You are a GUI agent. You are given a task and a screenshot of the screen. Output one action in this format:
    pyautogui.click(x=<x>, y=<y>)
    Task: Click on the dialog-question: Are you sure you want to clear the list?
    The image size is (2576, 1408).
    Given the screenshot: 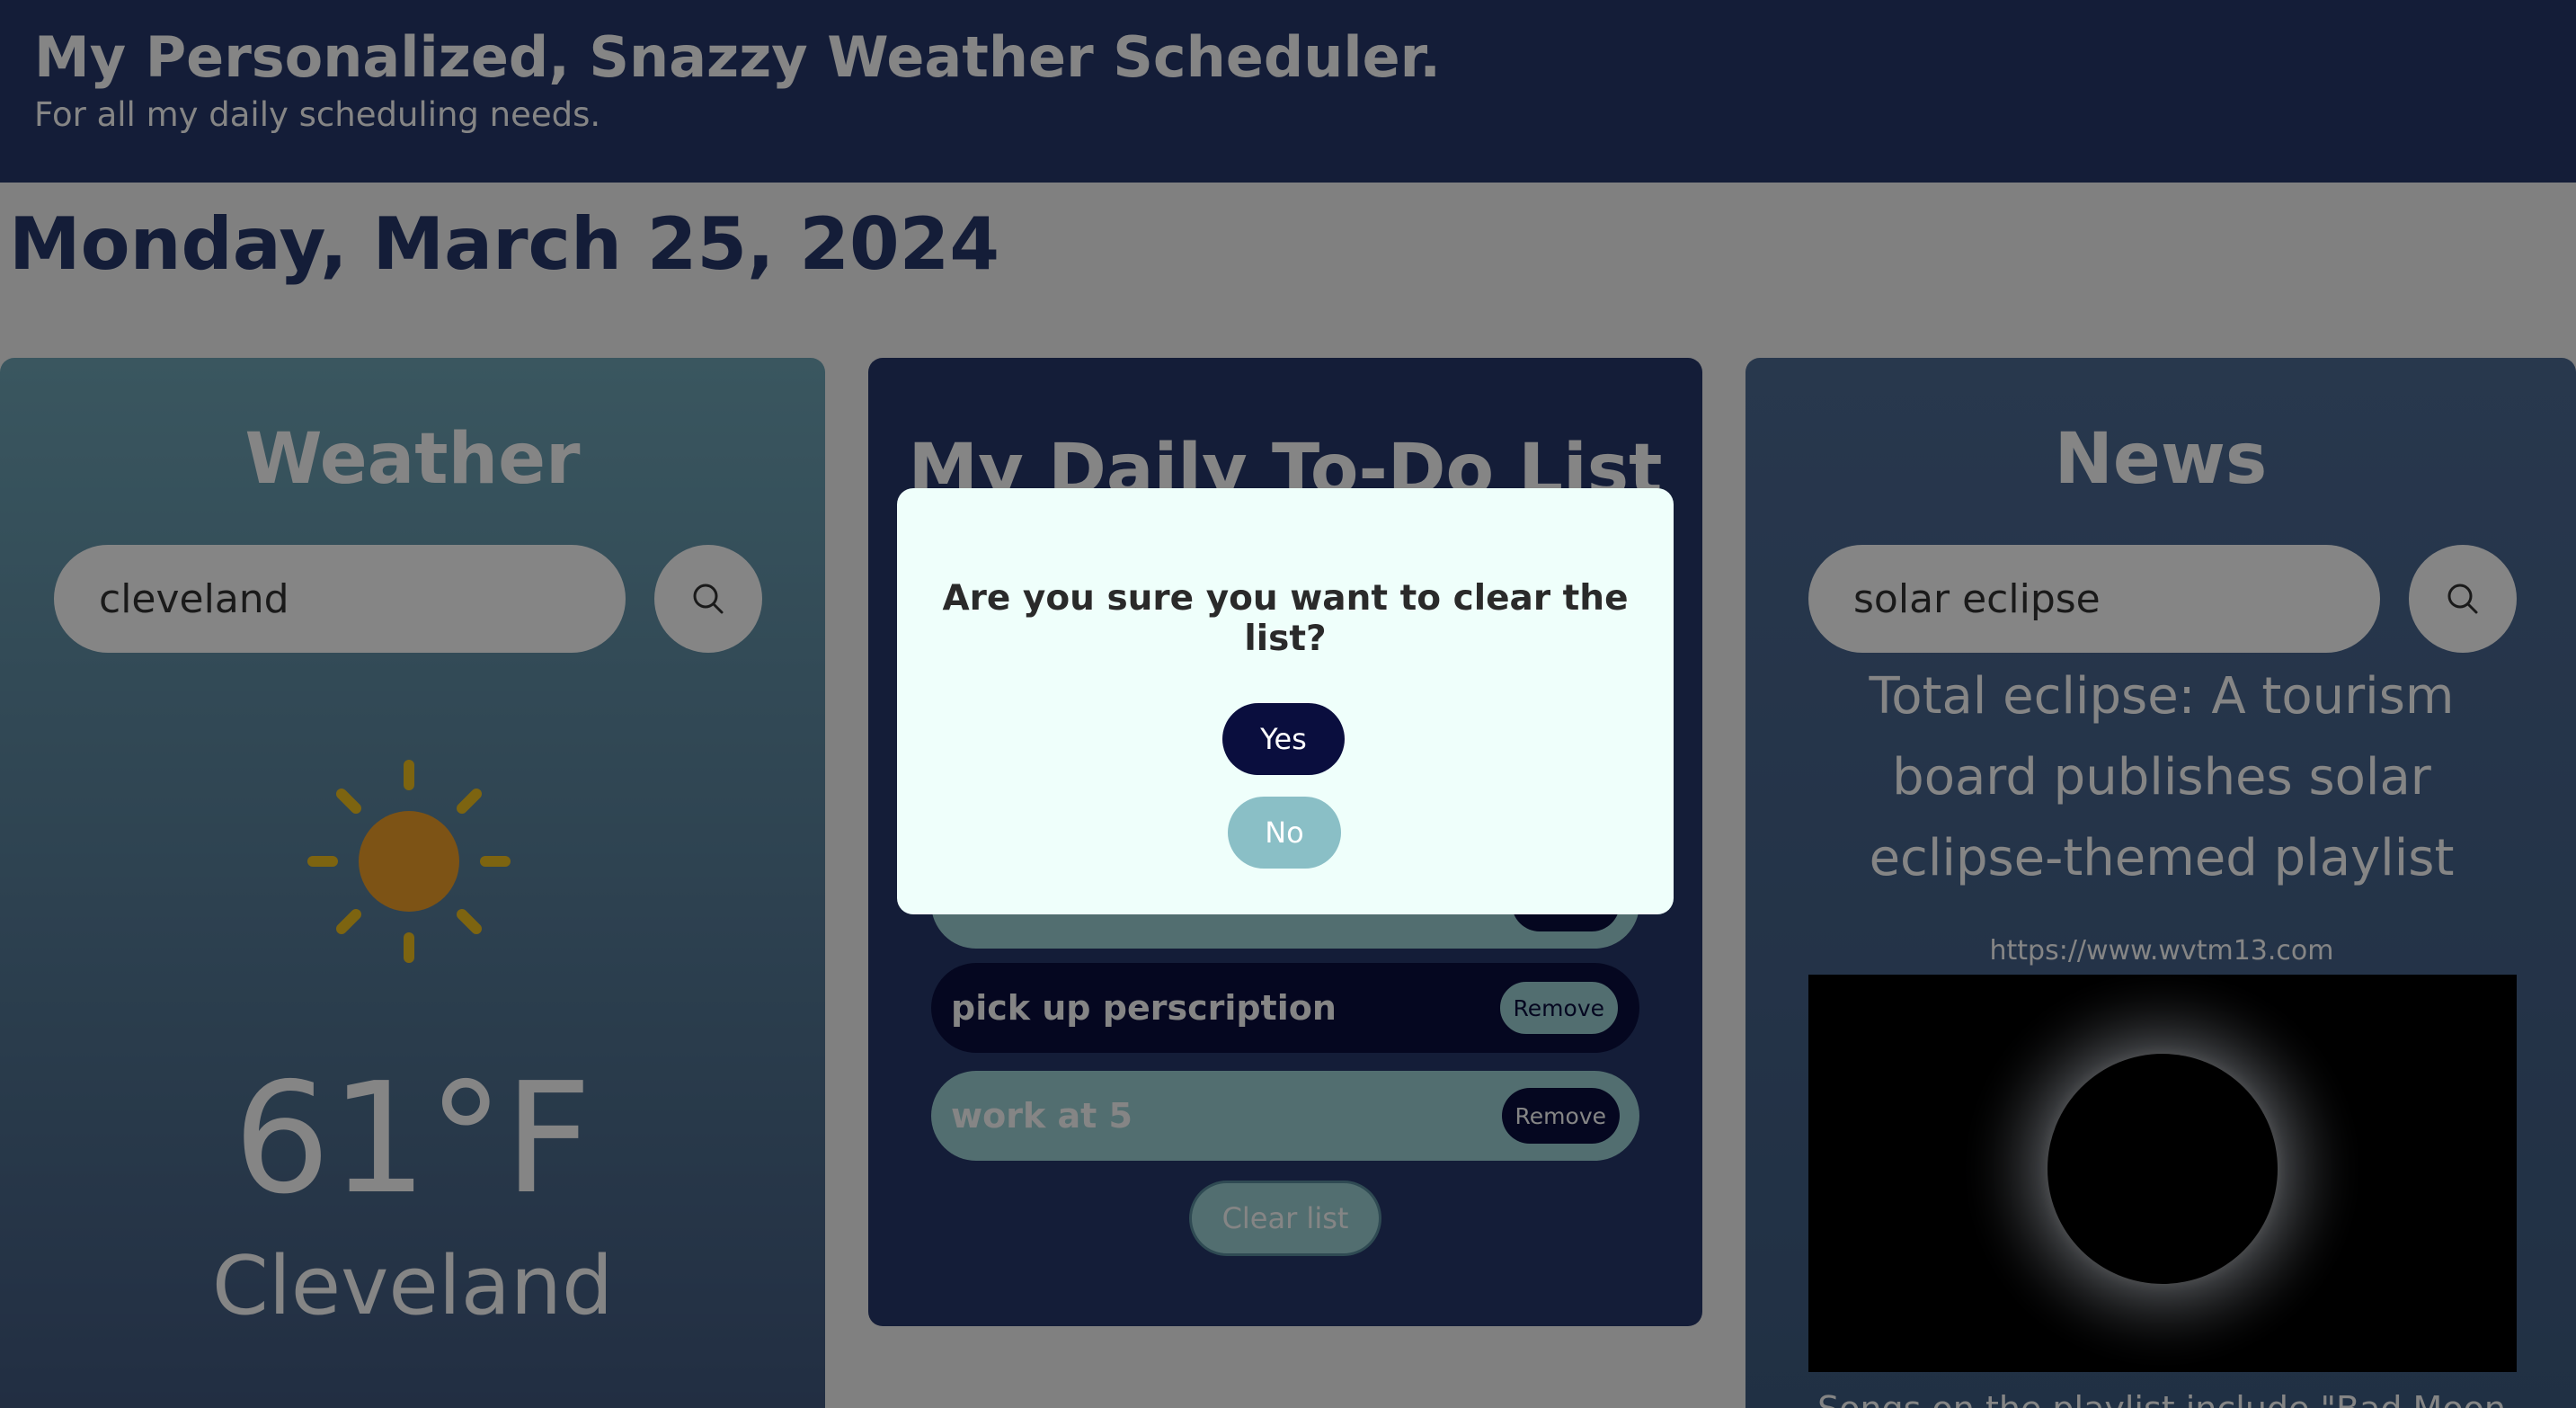 What is the action you would take?
    pyautogui.click(x=1285, y=619)
    